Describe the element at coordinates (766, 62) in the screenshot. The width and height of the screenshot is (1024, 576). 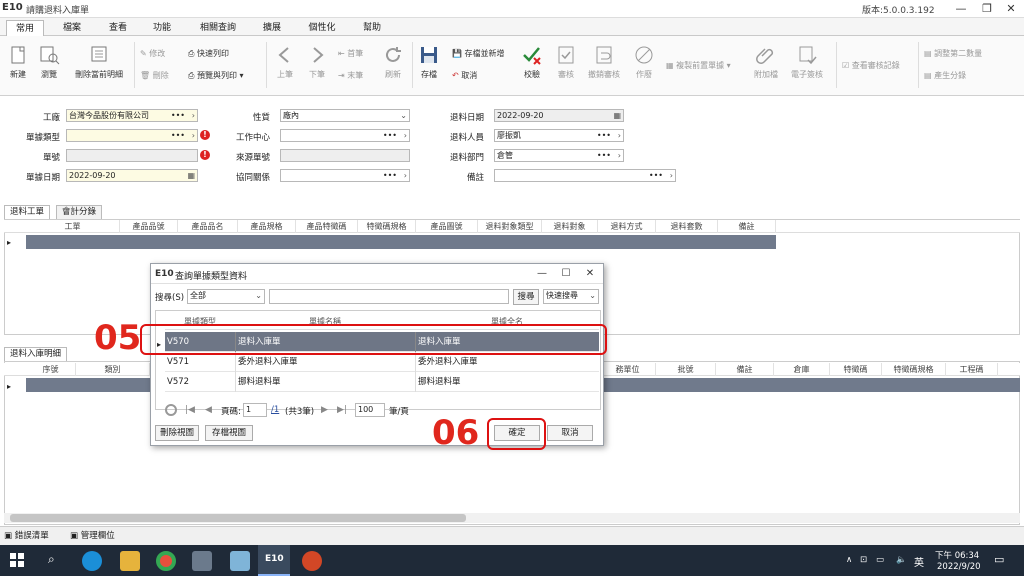
I see `attach-button: 附加檔` at that location.